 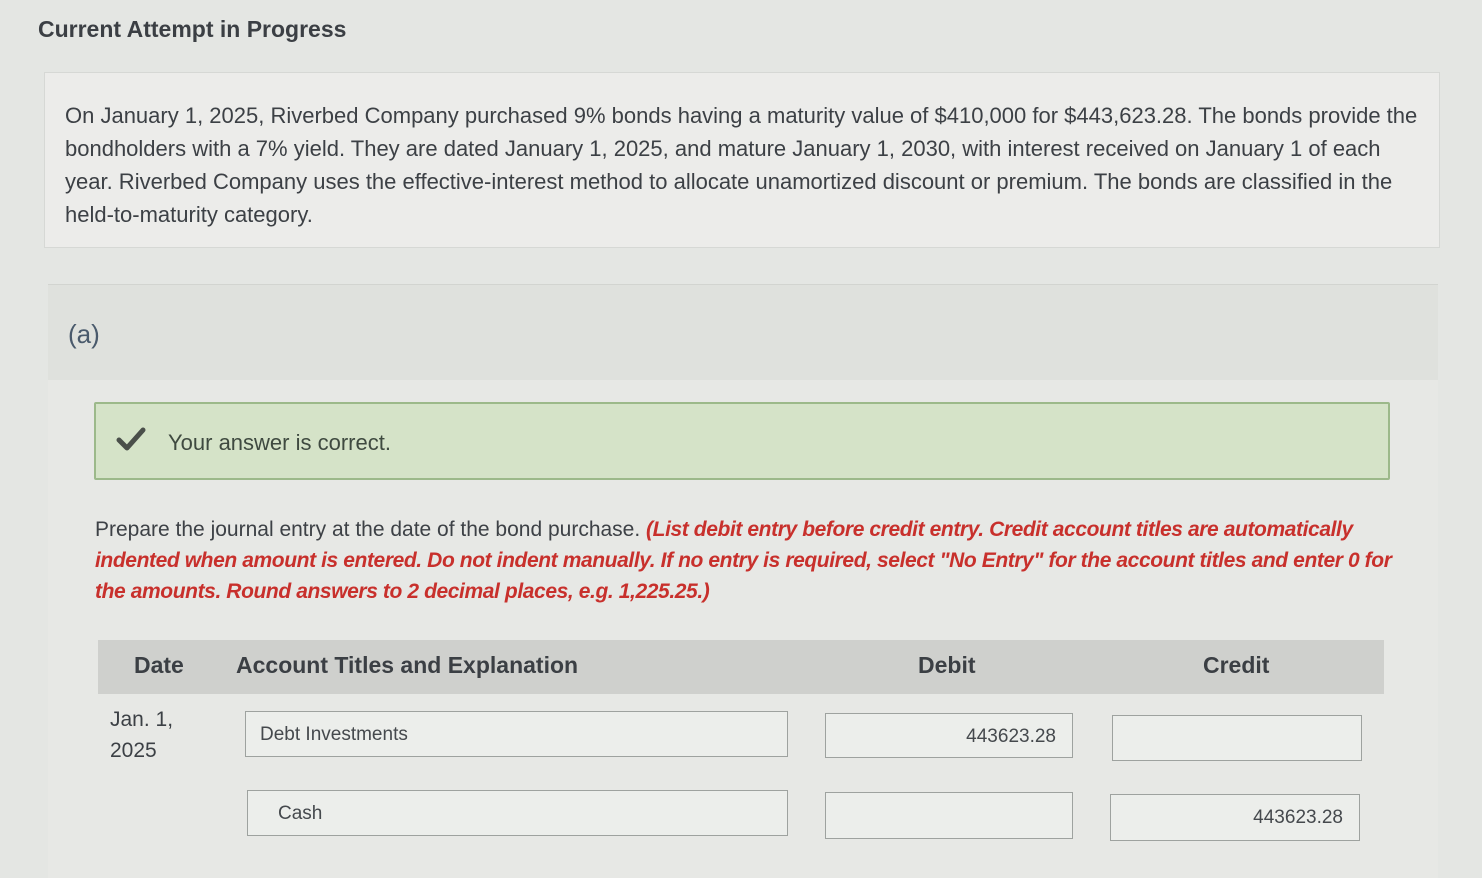 What do you see at coordinates (407, 665) in the screenshot?
I see `header-account: Account Titles and Explanation` at bounding box center [407, 665].